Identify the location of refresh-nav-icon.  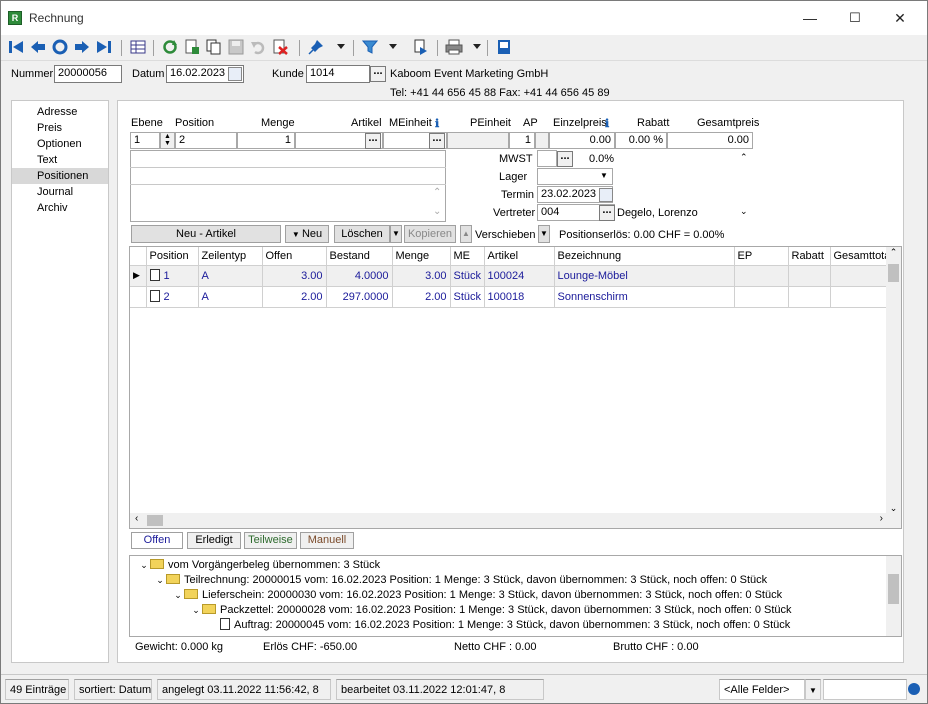
(60, 47).